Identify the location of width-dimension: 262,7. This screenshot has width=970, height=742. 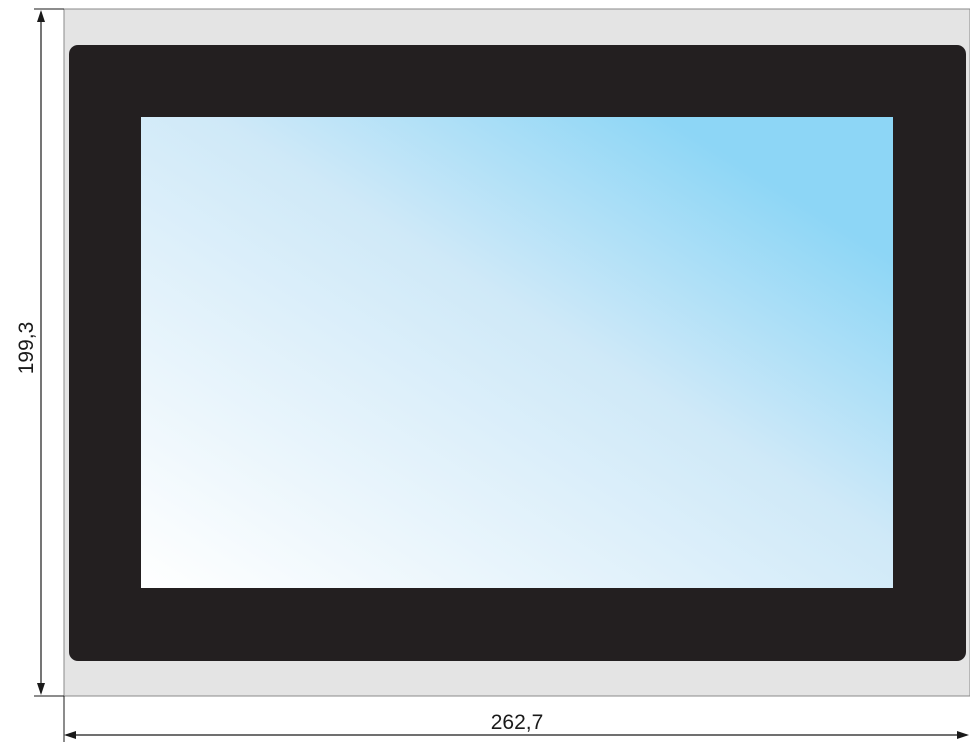
(516, 719).